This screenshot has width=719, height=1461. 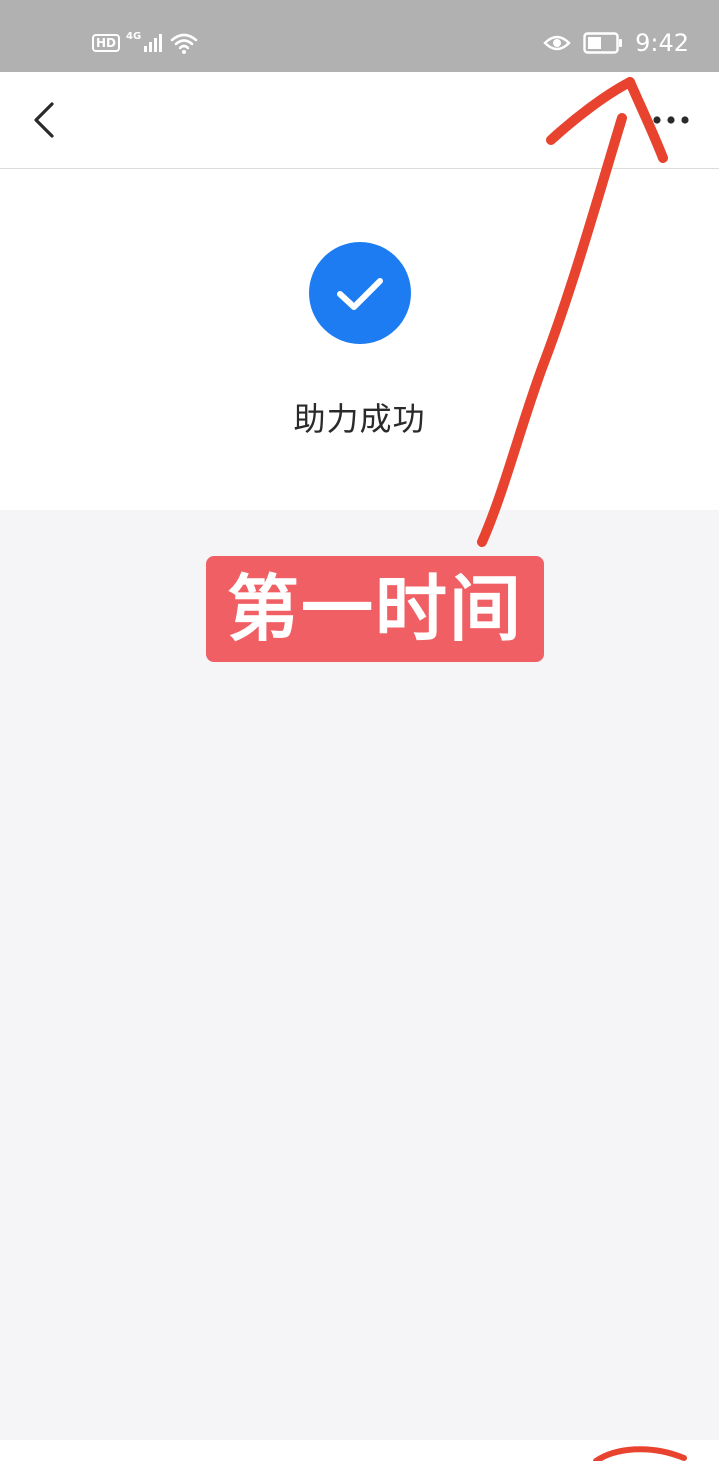 I want to click on chevron-left-icon, so click(x=44, y=120).